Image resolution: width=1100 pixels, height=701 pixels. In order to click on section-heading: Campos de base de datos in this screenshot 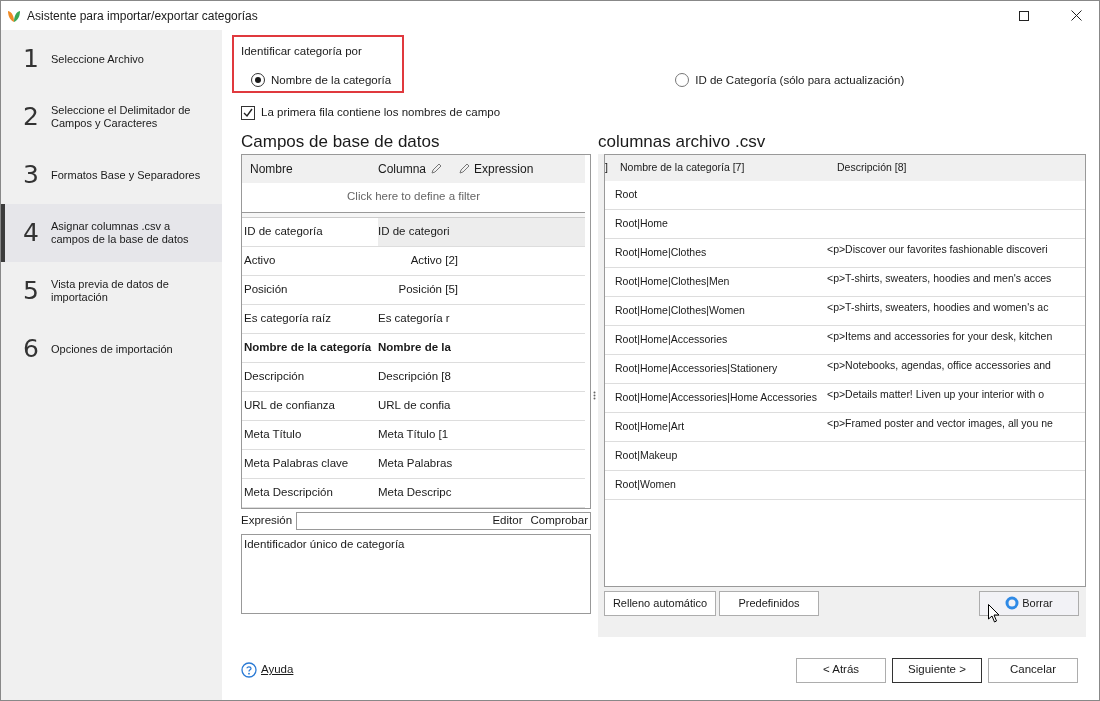, I will do `click(341, 141)`.